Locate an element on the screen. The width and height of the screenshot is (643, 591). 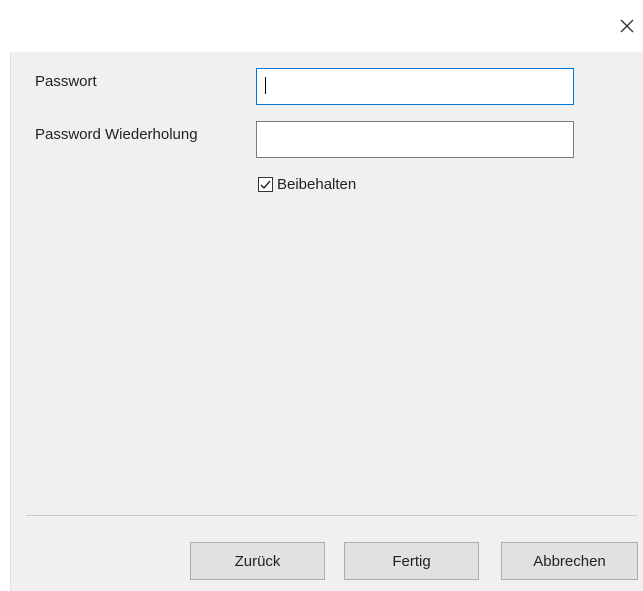
keep-checkbox-label: Beibehalten is located at coordinates (317, 184).